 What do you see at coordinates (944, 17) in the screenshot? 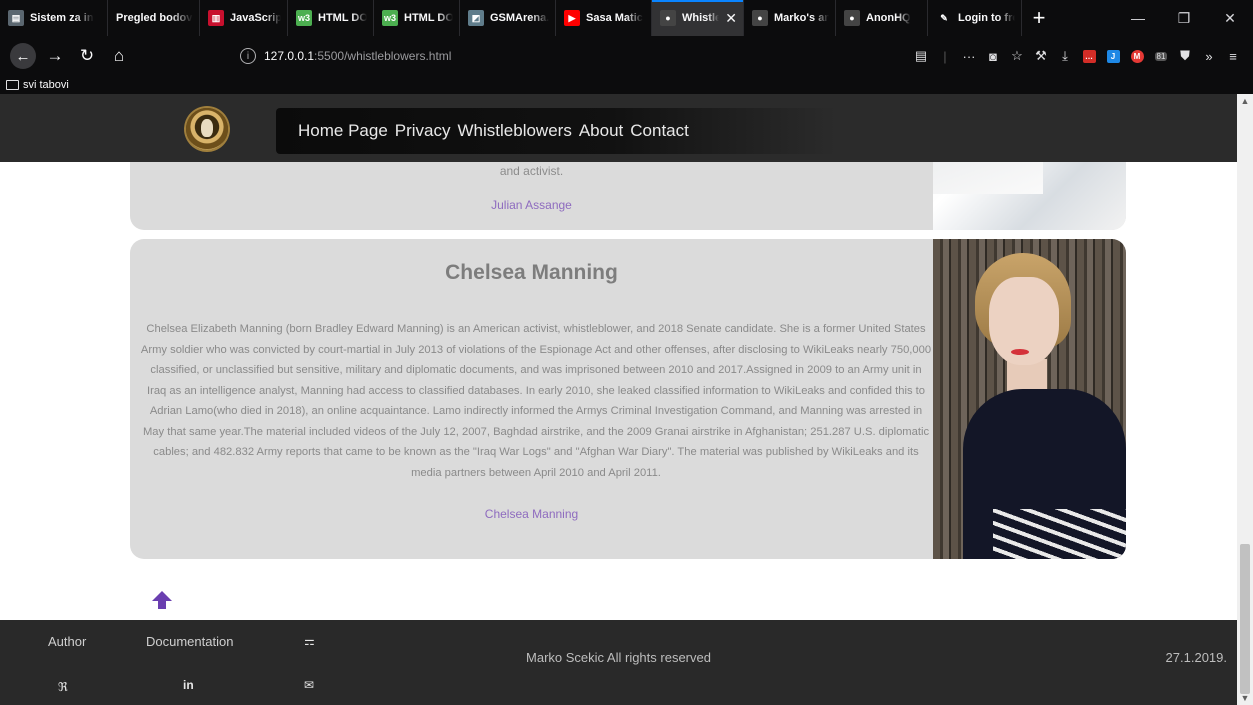
I see `tab-favicon-icon: ✎` at bounding box center [944, 17].